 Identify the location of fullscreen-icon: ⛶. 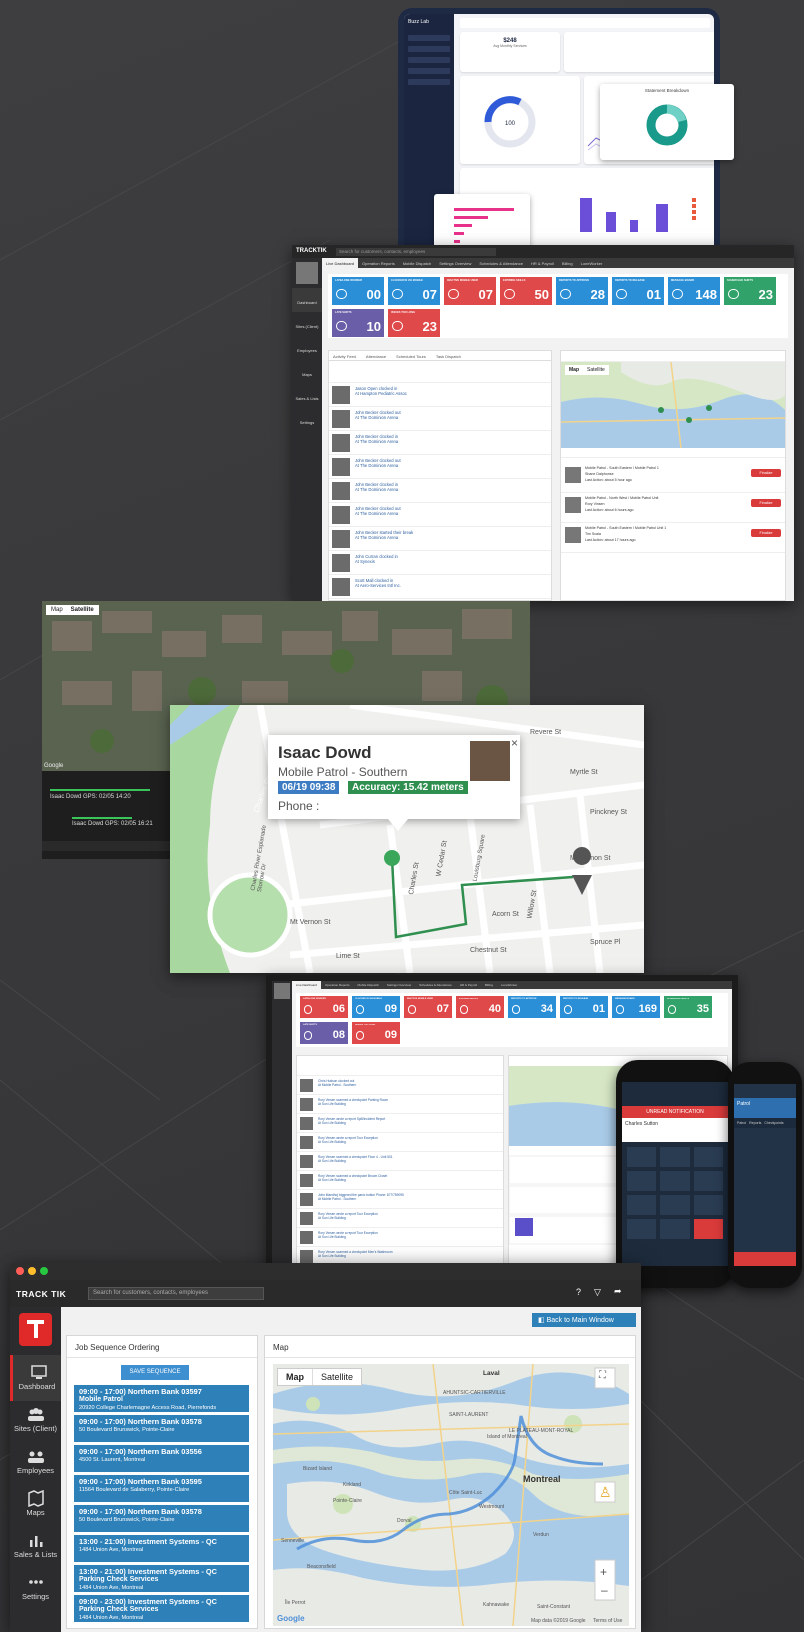
(602, 1375).